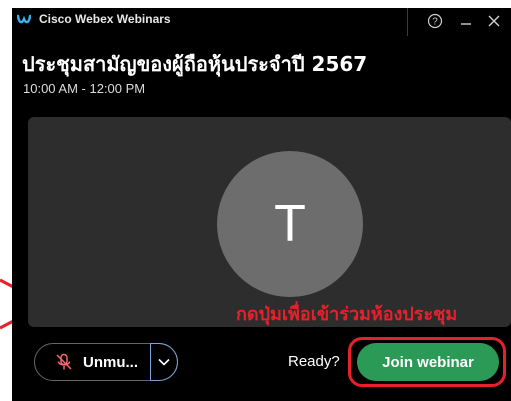  I want to click on minimize-icon, so click(466, 24).